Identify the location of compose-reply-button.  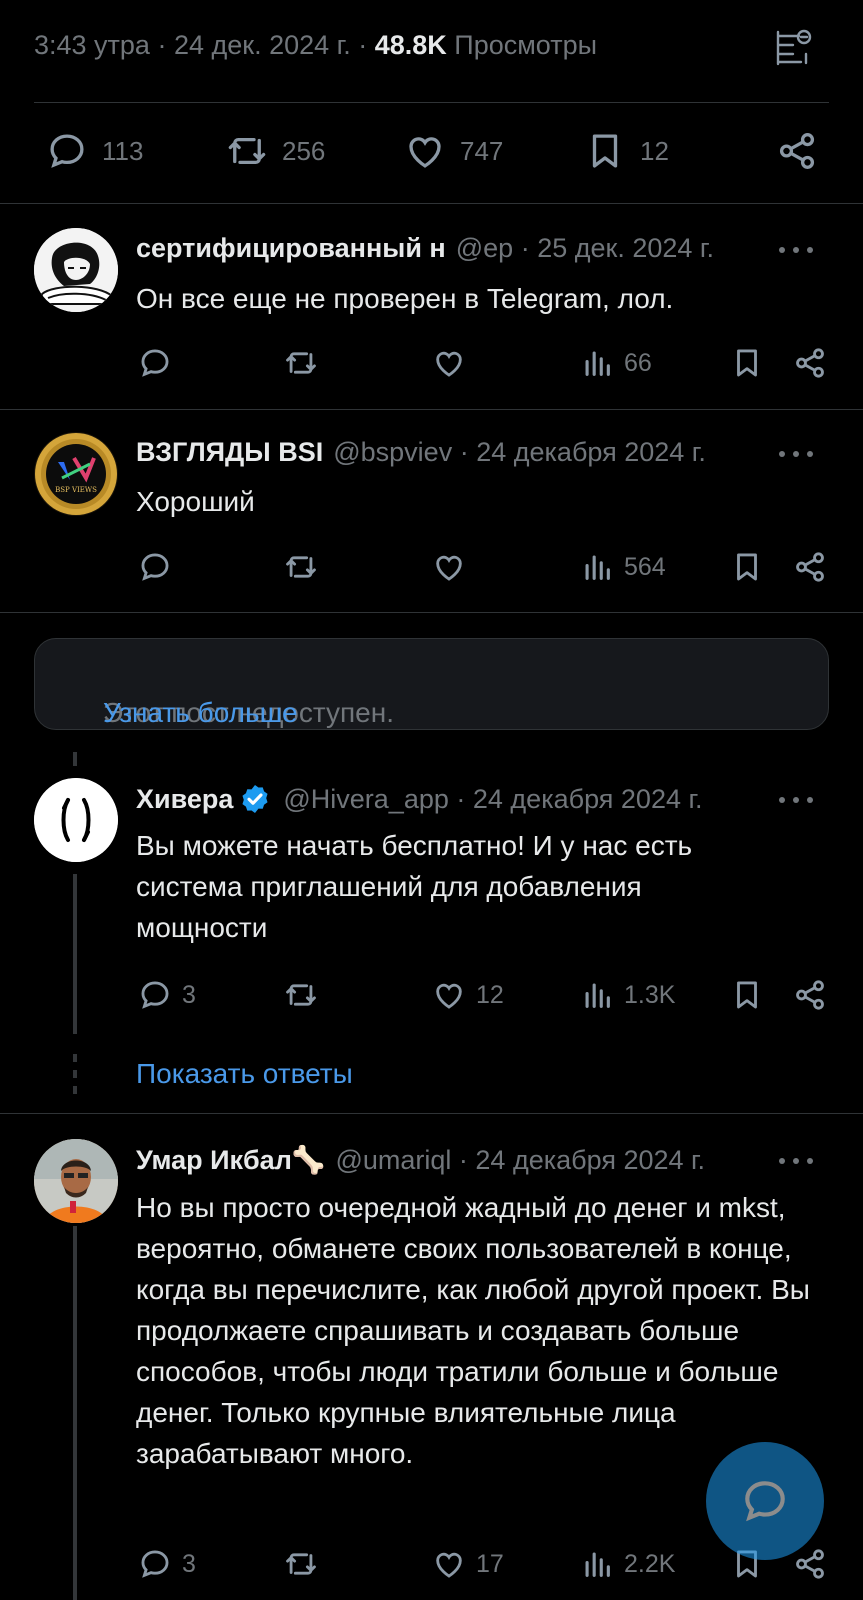
(765, 1501).